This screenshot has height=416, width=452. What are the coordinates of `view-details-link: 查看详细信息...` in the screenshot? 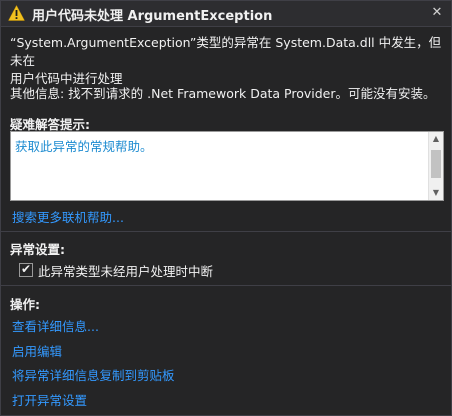 It's located at (55, 325).